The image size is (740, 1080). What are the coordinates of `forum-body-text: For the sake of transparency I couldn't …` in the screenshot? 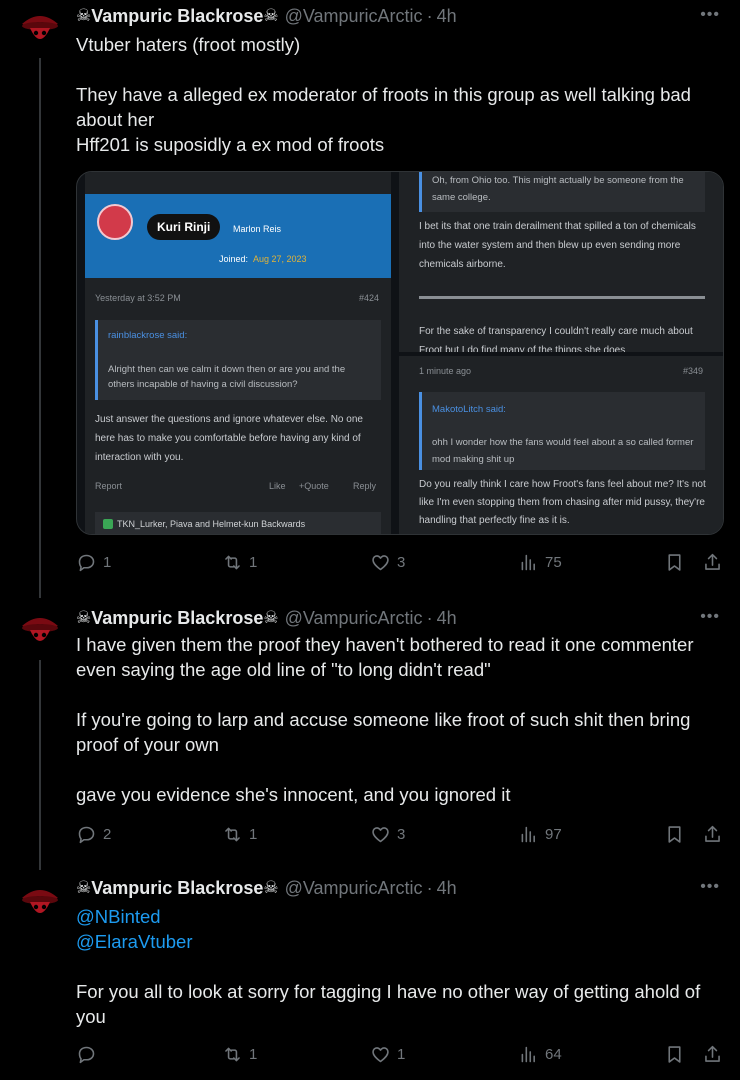 It's located at (556, 339).